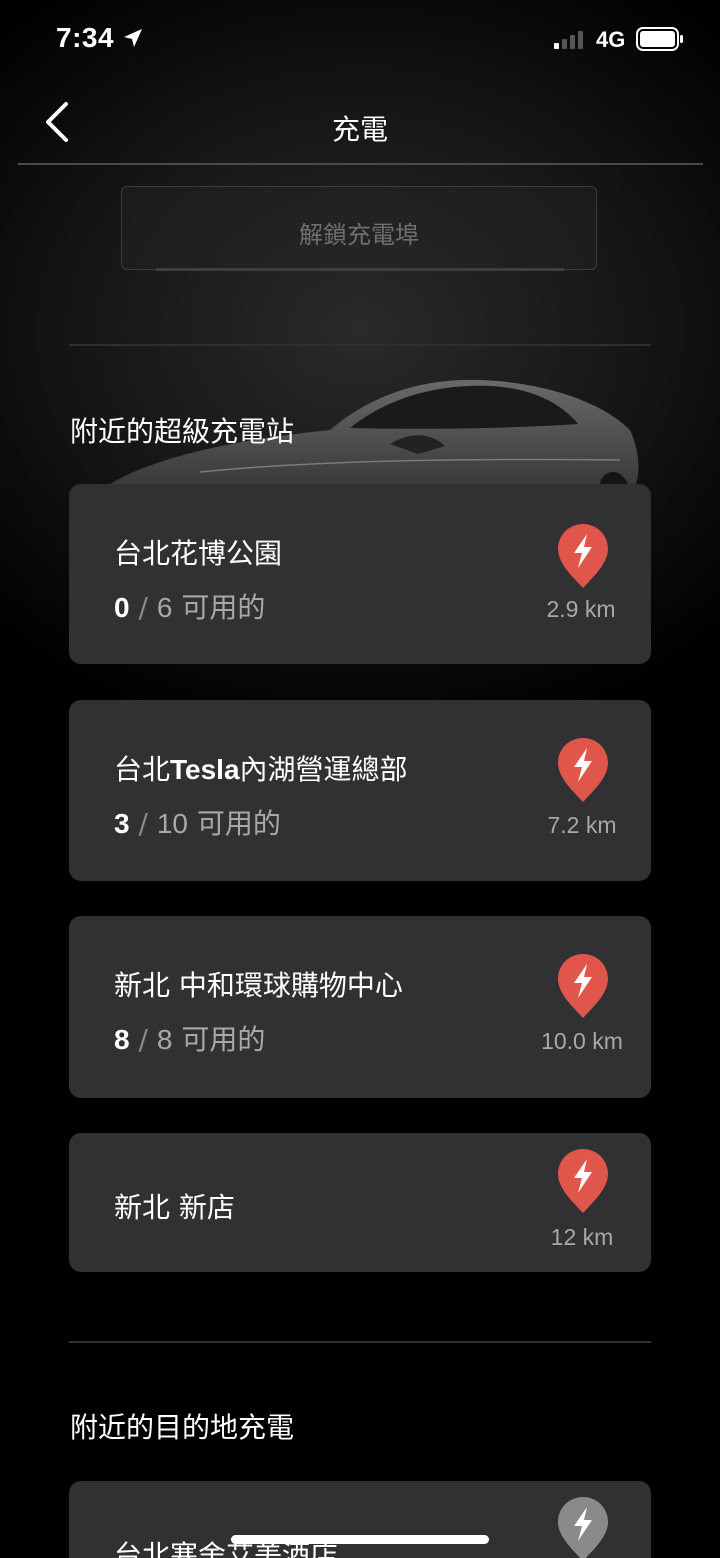  I want to click on station-distance: 10.0 km, so click(582, 1041).